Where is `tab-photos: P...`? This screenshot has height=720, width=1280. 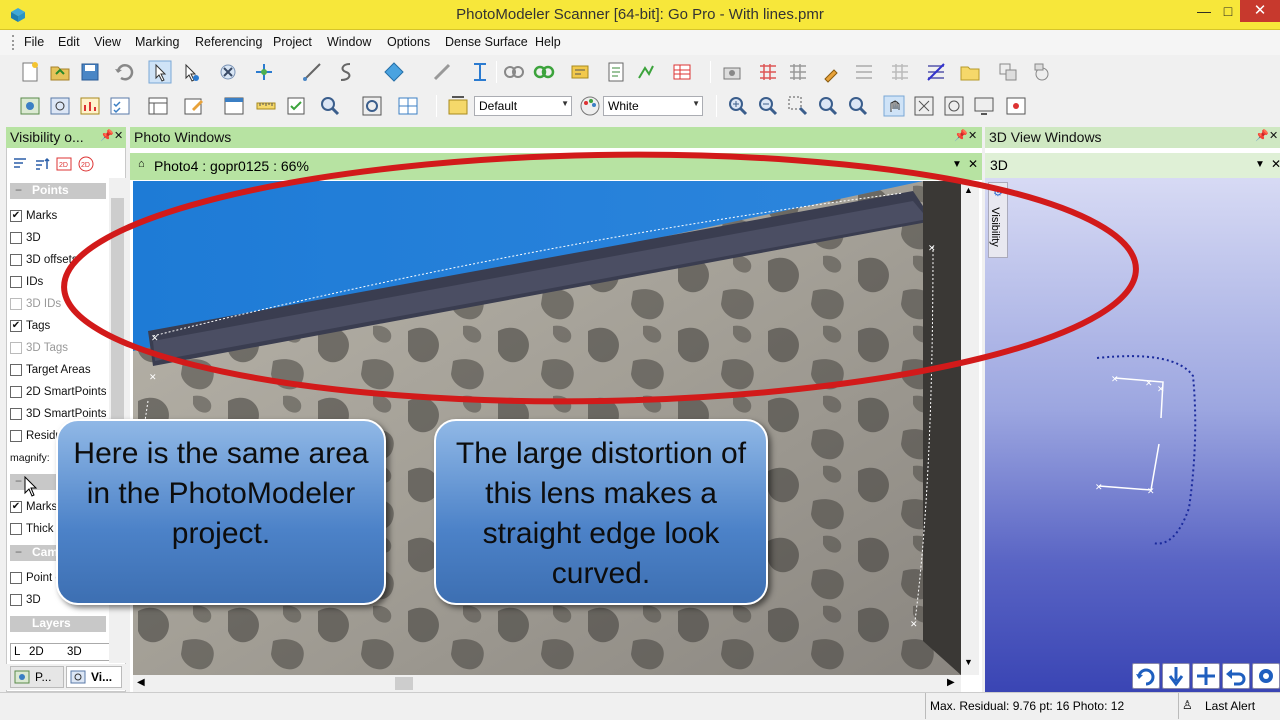
tab-photos: P... is located at coordinates (37, 677).